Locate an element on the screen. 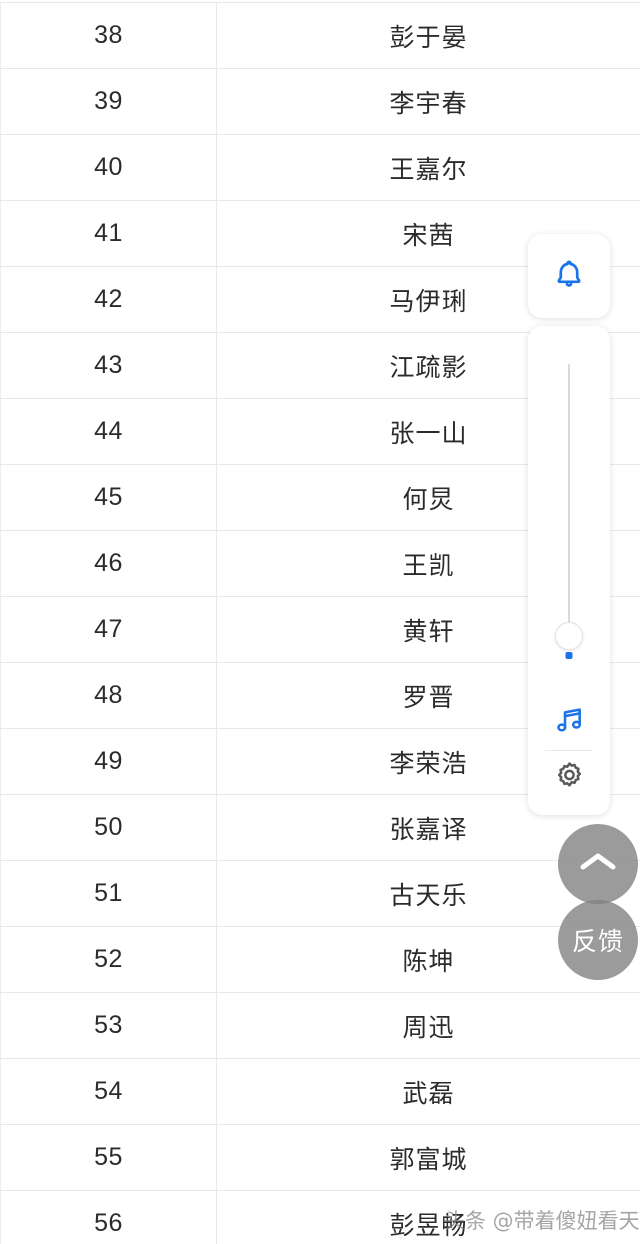 The image size is (640, 1244). cell-rank: 42 is located at coordinates (108, 299).